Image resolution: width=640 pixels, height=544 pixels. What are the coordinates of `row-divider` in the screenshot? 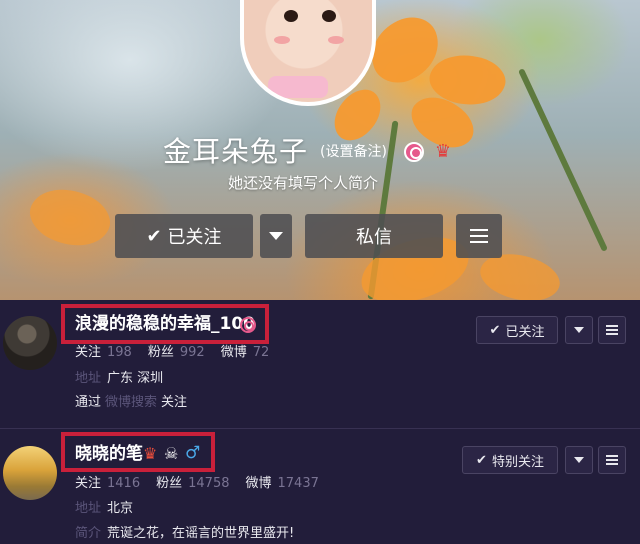 It's located at (320, 428).